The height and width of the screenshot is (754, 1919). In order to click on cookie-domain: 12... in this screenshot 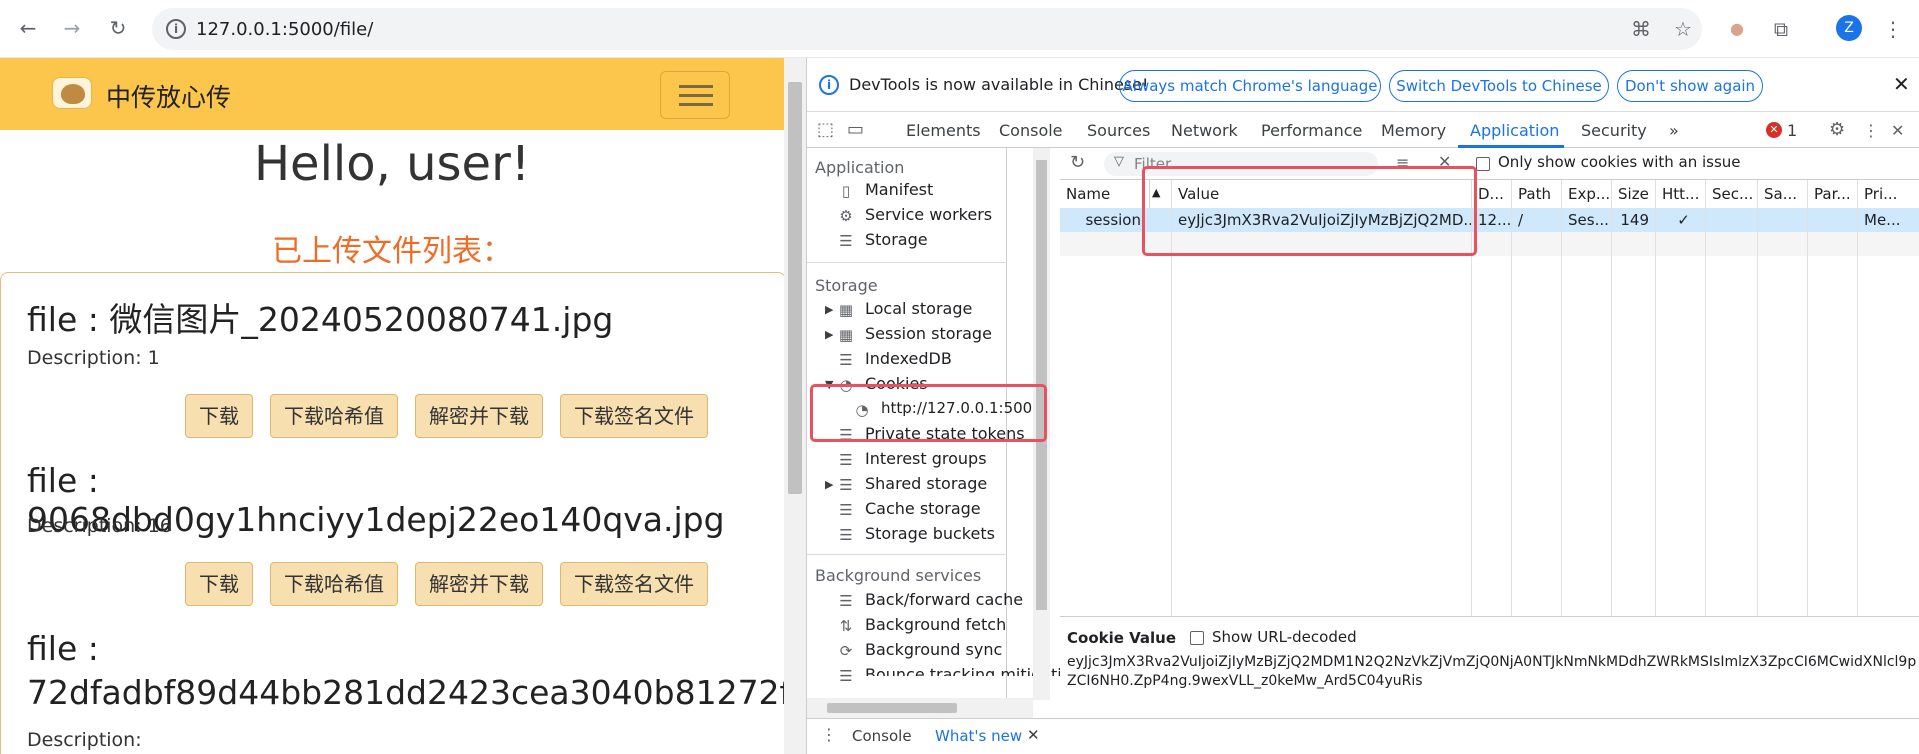, I will do `click(1492, 220)`.